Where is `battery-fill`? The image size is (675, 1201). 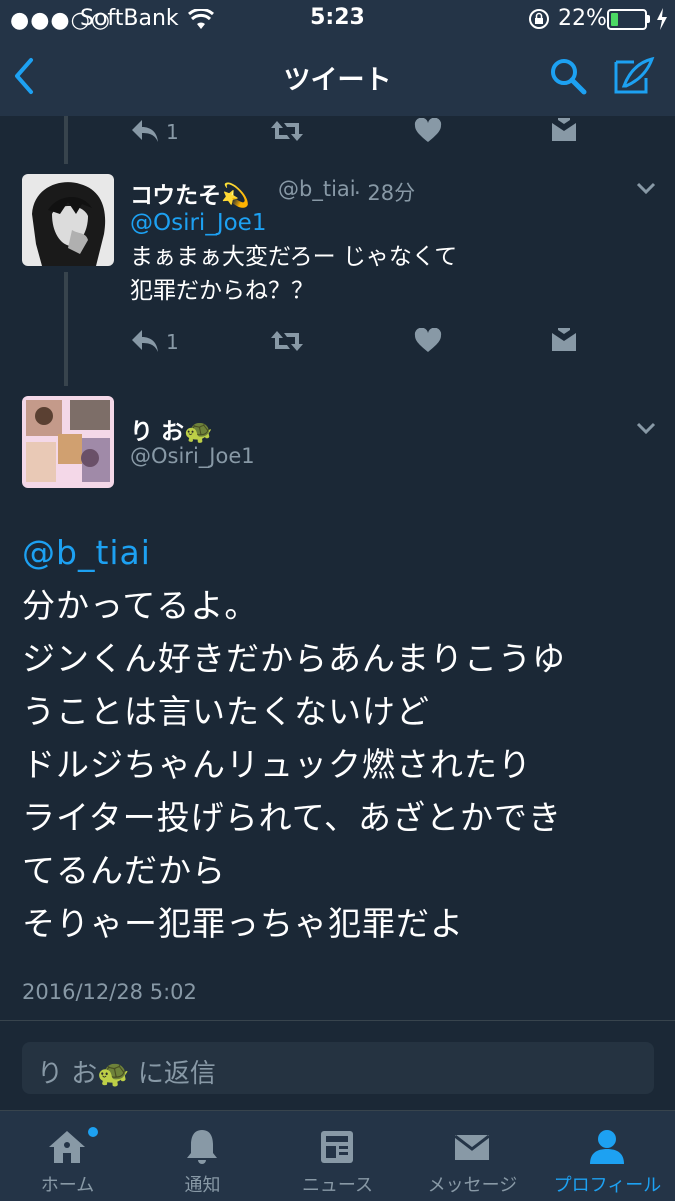 battery-fill is located at coordinates (614, 19).